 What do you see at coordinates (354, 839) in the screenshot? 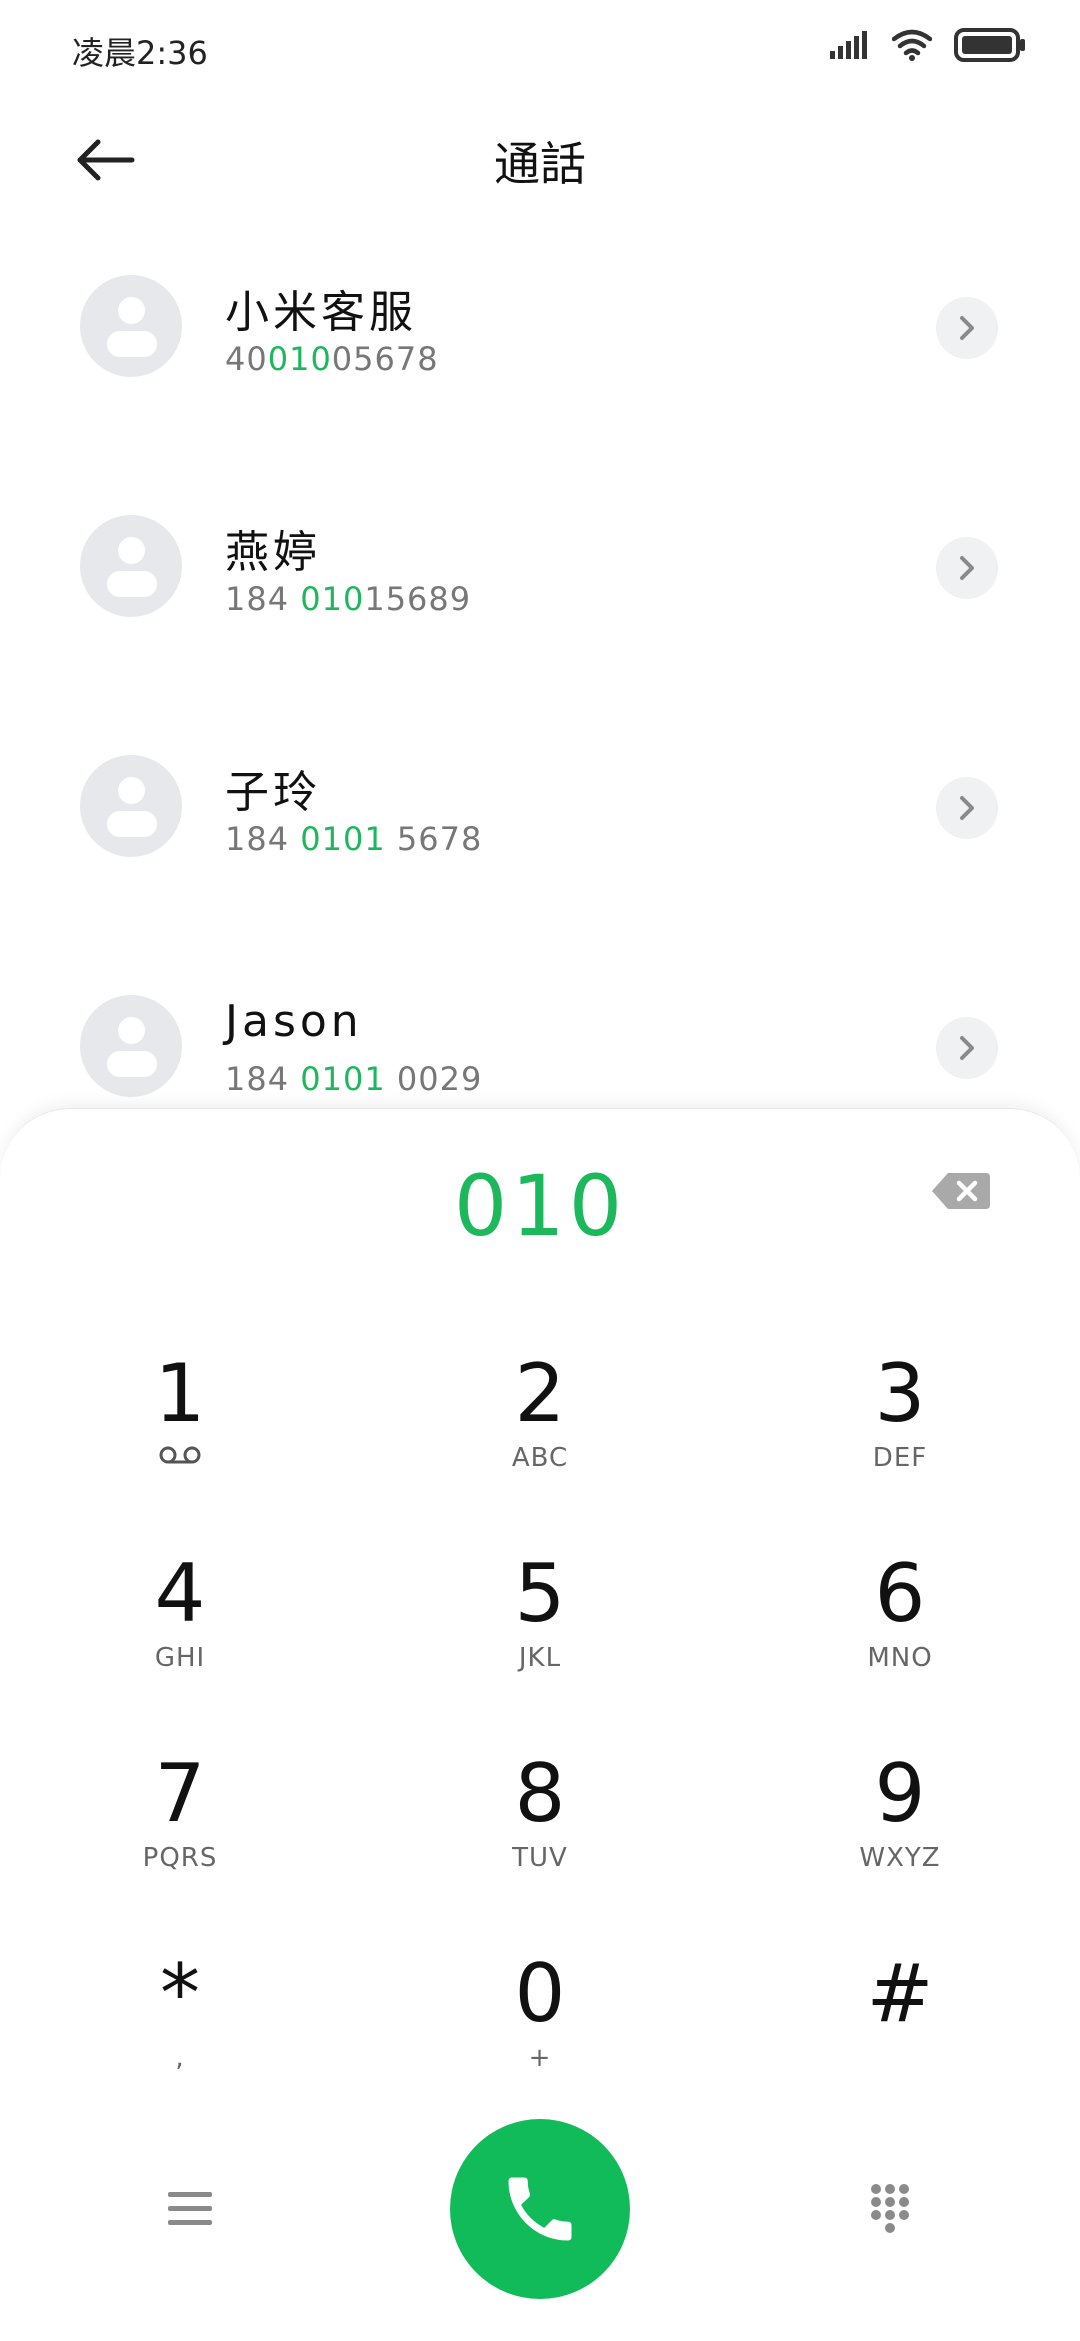
I see `contact-number: 184 0101 5678` at bounding box center [354, 839].